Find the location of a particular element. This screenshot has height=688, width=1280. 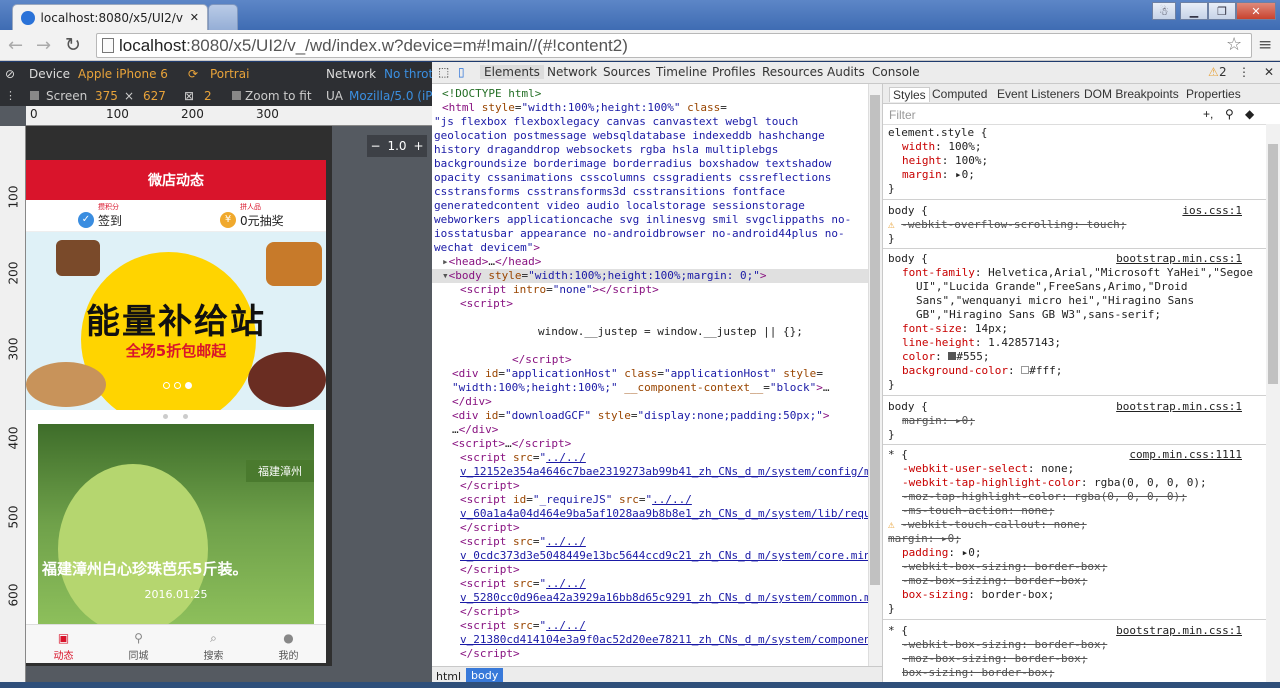

menu-icon: ≡ is located at coordinates (1265, 45).